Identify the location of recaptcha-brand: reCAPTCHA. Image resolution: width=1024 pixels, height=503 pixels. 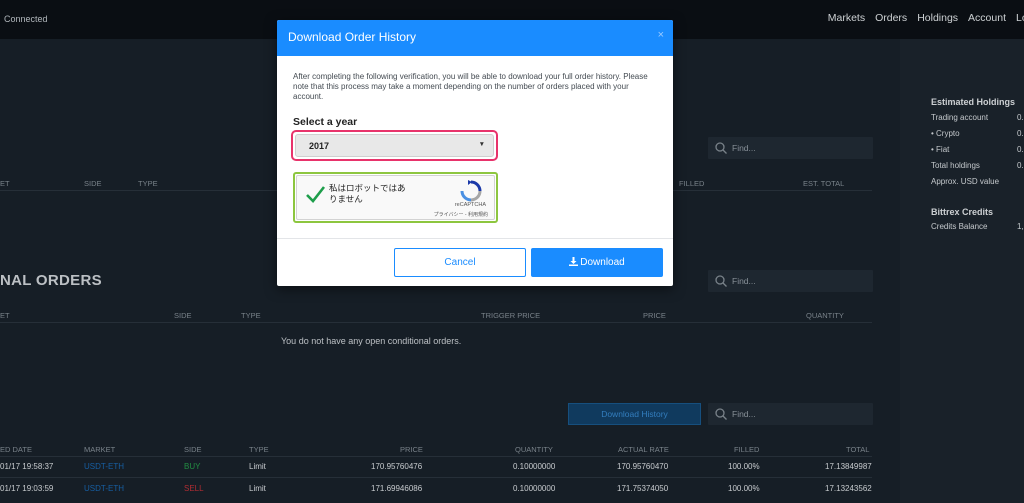
(470, 205).